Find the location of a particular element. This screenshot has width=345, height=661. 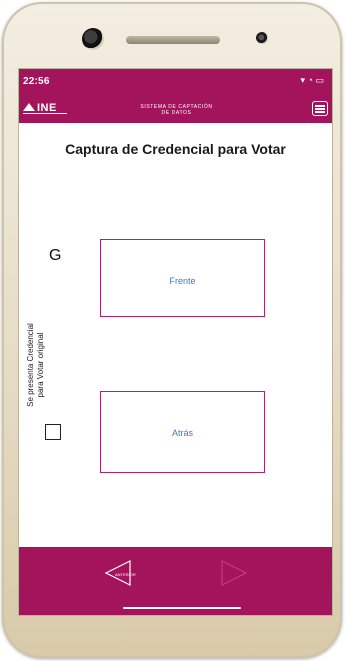

menu-button is located at coordinates (320, 108).